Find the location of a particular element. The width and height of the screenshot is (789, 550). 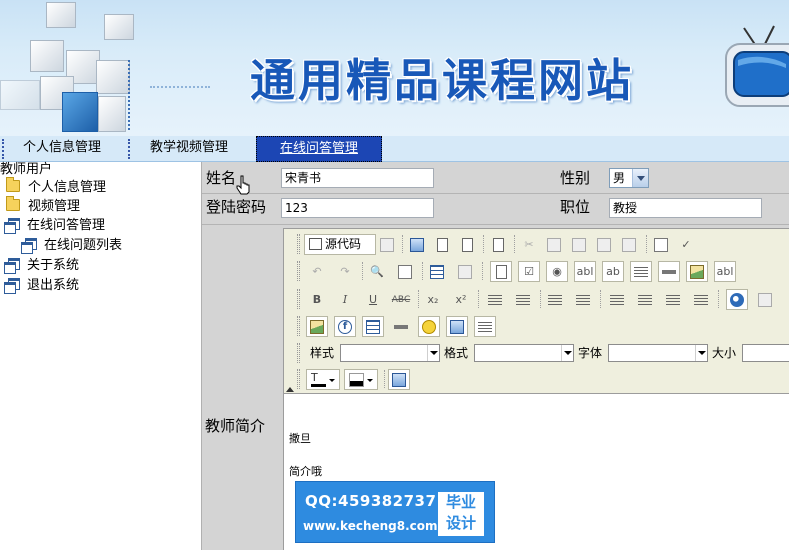

form-icon is located at coordinates (501, 271).